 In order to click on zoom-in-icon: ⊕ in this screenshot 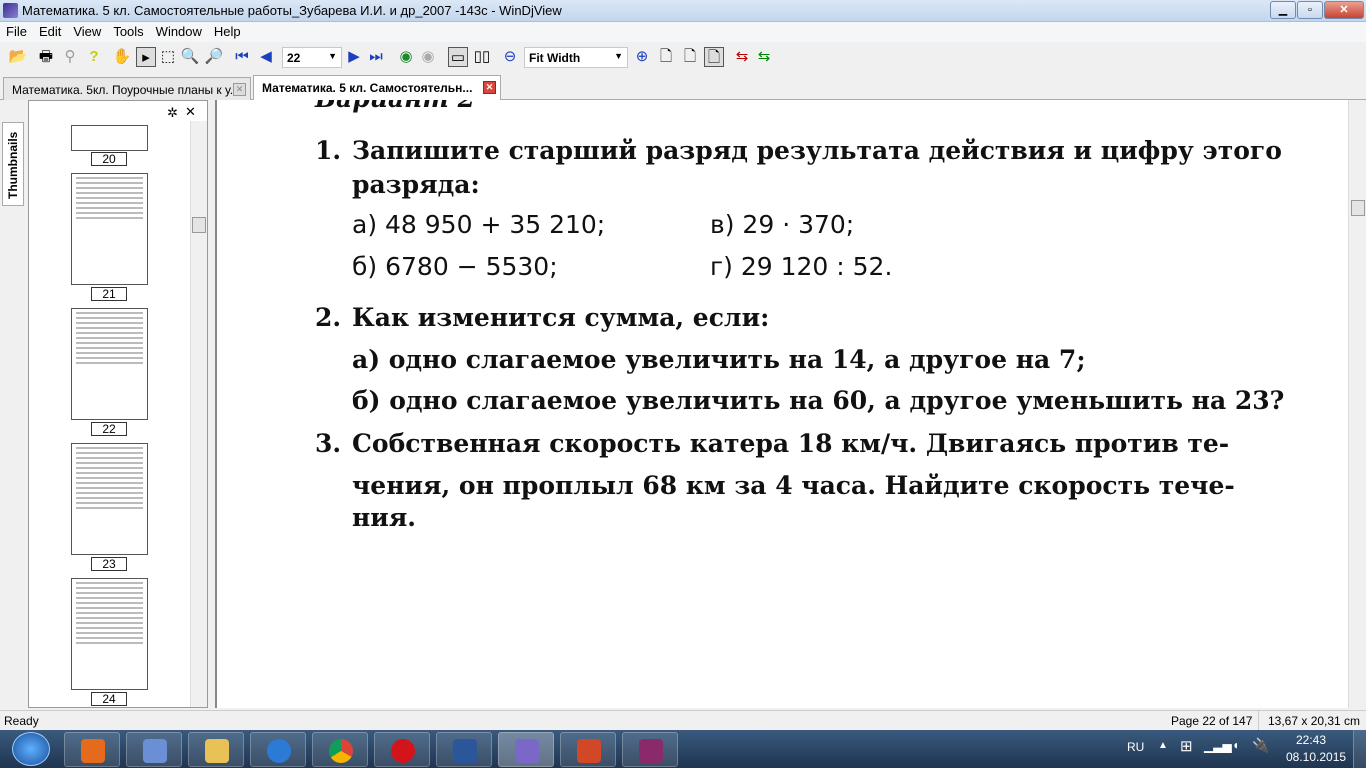, I will do `click(642, 57)`.